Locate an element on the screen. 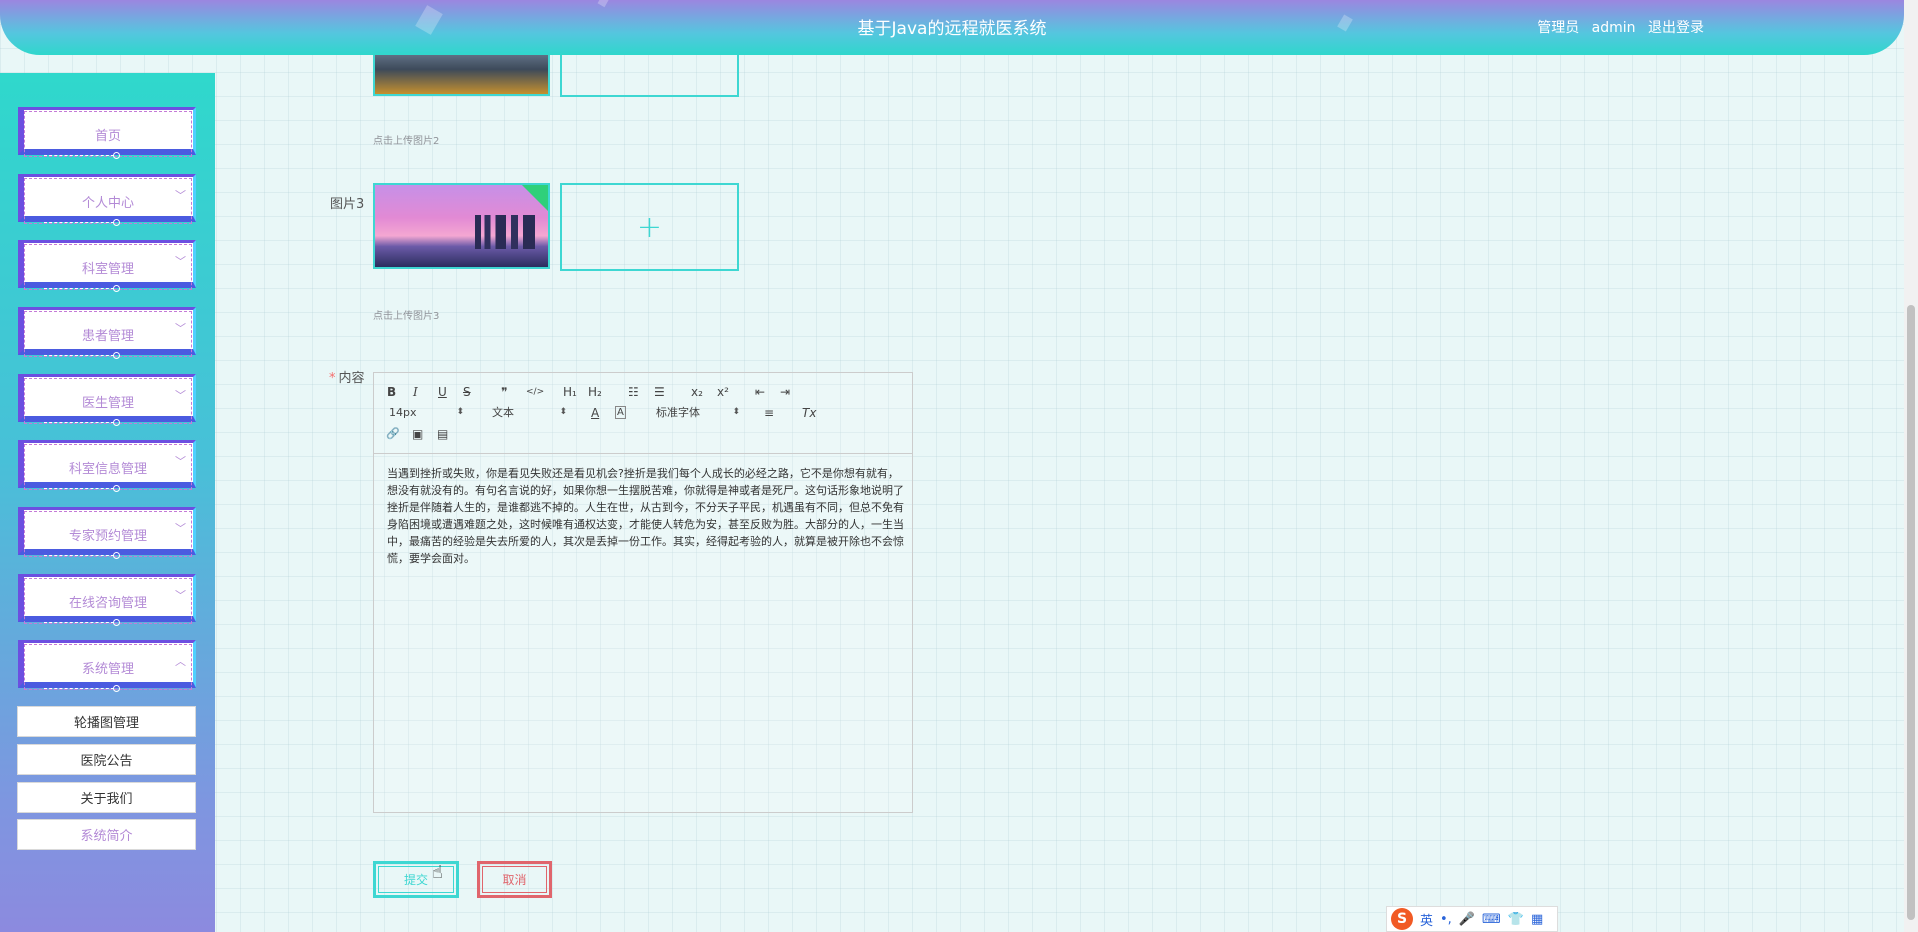 The height and width of the screenshot is (932, 1918). sidebar-item-label: 科室信息管理 is located at coordinates (108, 467).